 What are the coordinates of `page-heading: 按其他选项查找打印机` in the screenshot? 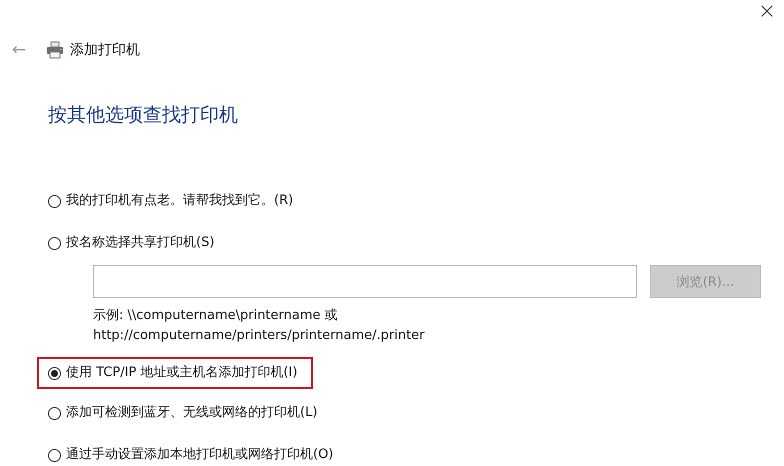 It's located at (143, 115).